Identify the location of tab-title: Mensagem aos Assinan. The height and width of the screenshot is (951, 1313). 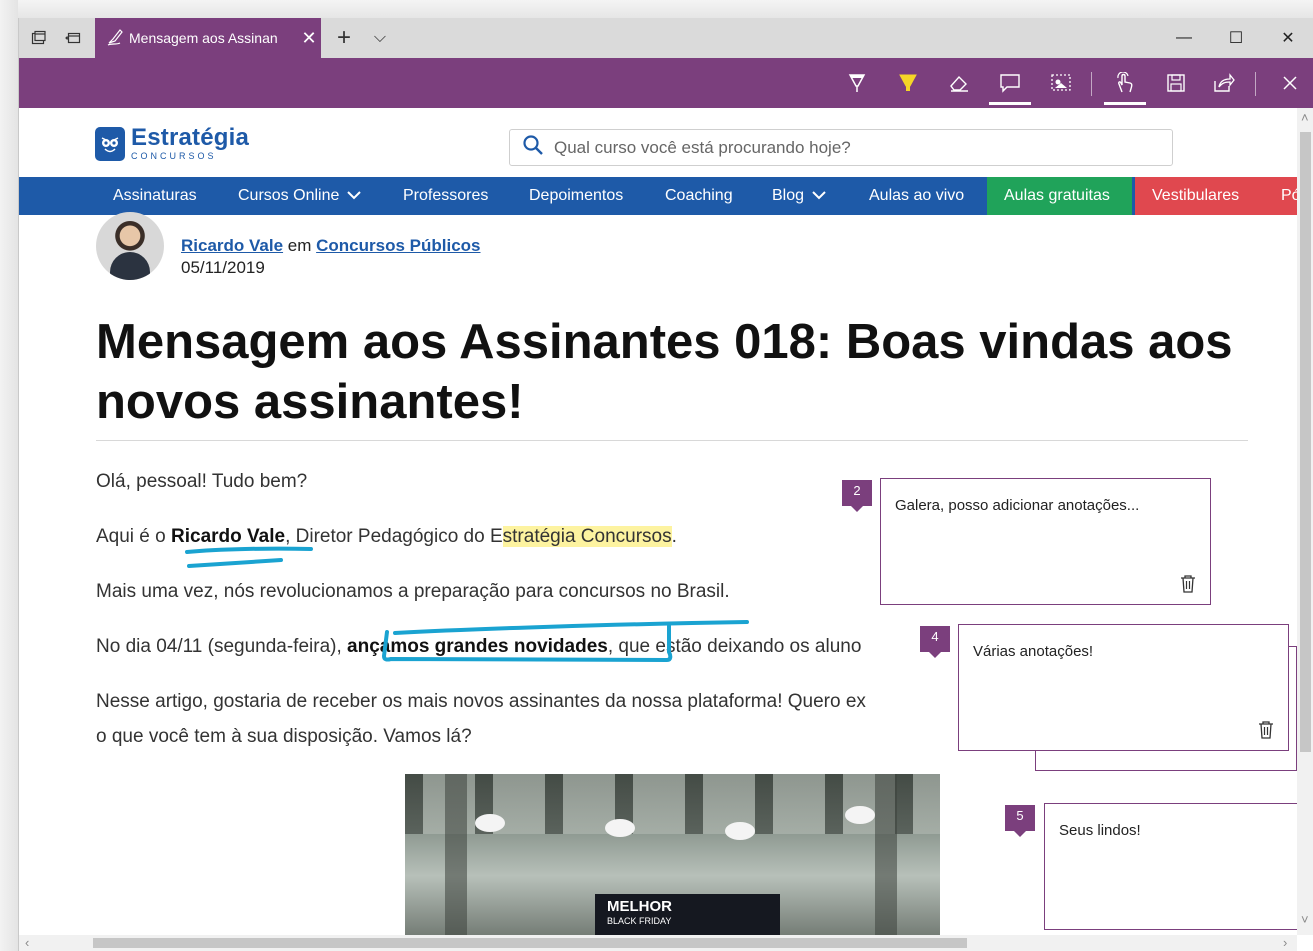
(203, 38).